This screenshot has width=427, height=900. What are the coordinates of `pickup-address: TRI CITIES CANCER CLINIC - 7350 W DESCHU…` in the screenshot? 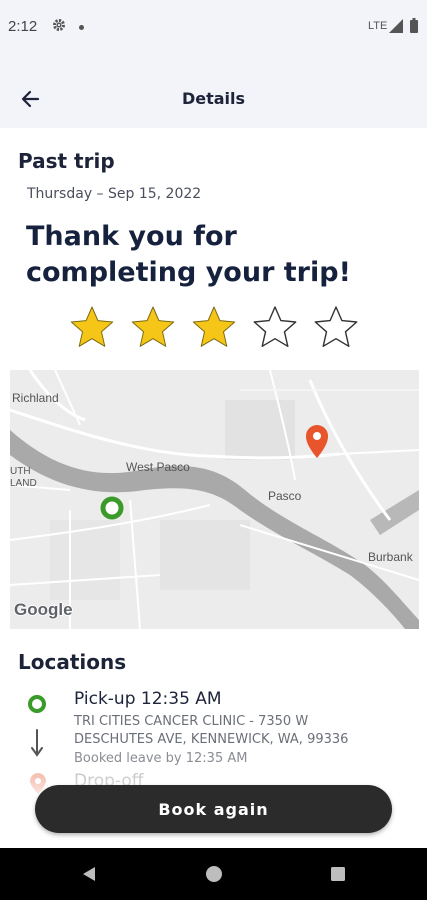 It's located at (211, 730).